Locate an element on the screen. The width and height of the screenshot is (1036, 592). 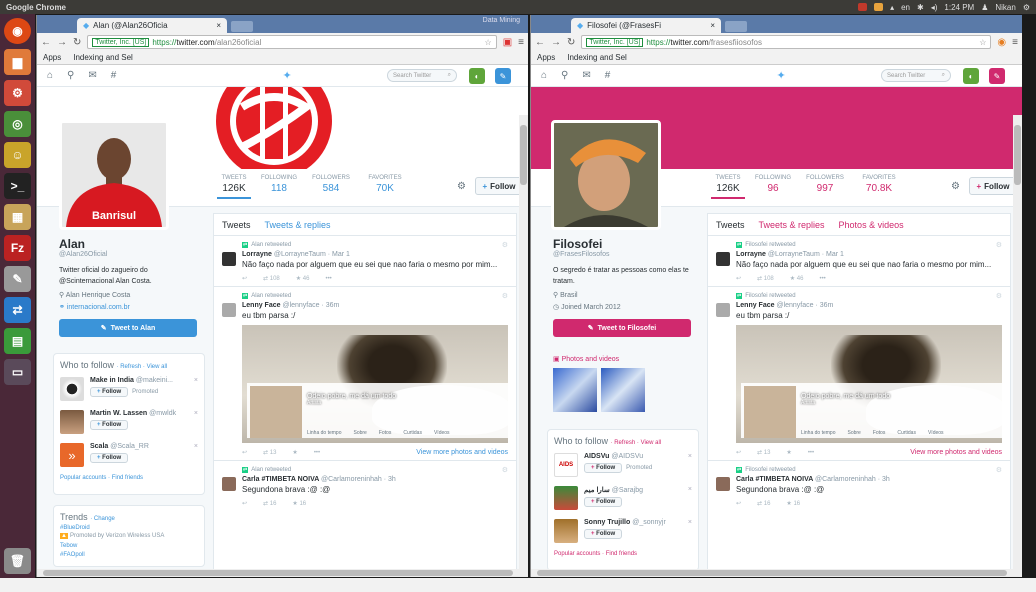
horizontal-scrollbar is located at coordinates (772, 573).